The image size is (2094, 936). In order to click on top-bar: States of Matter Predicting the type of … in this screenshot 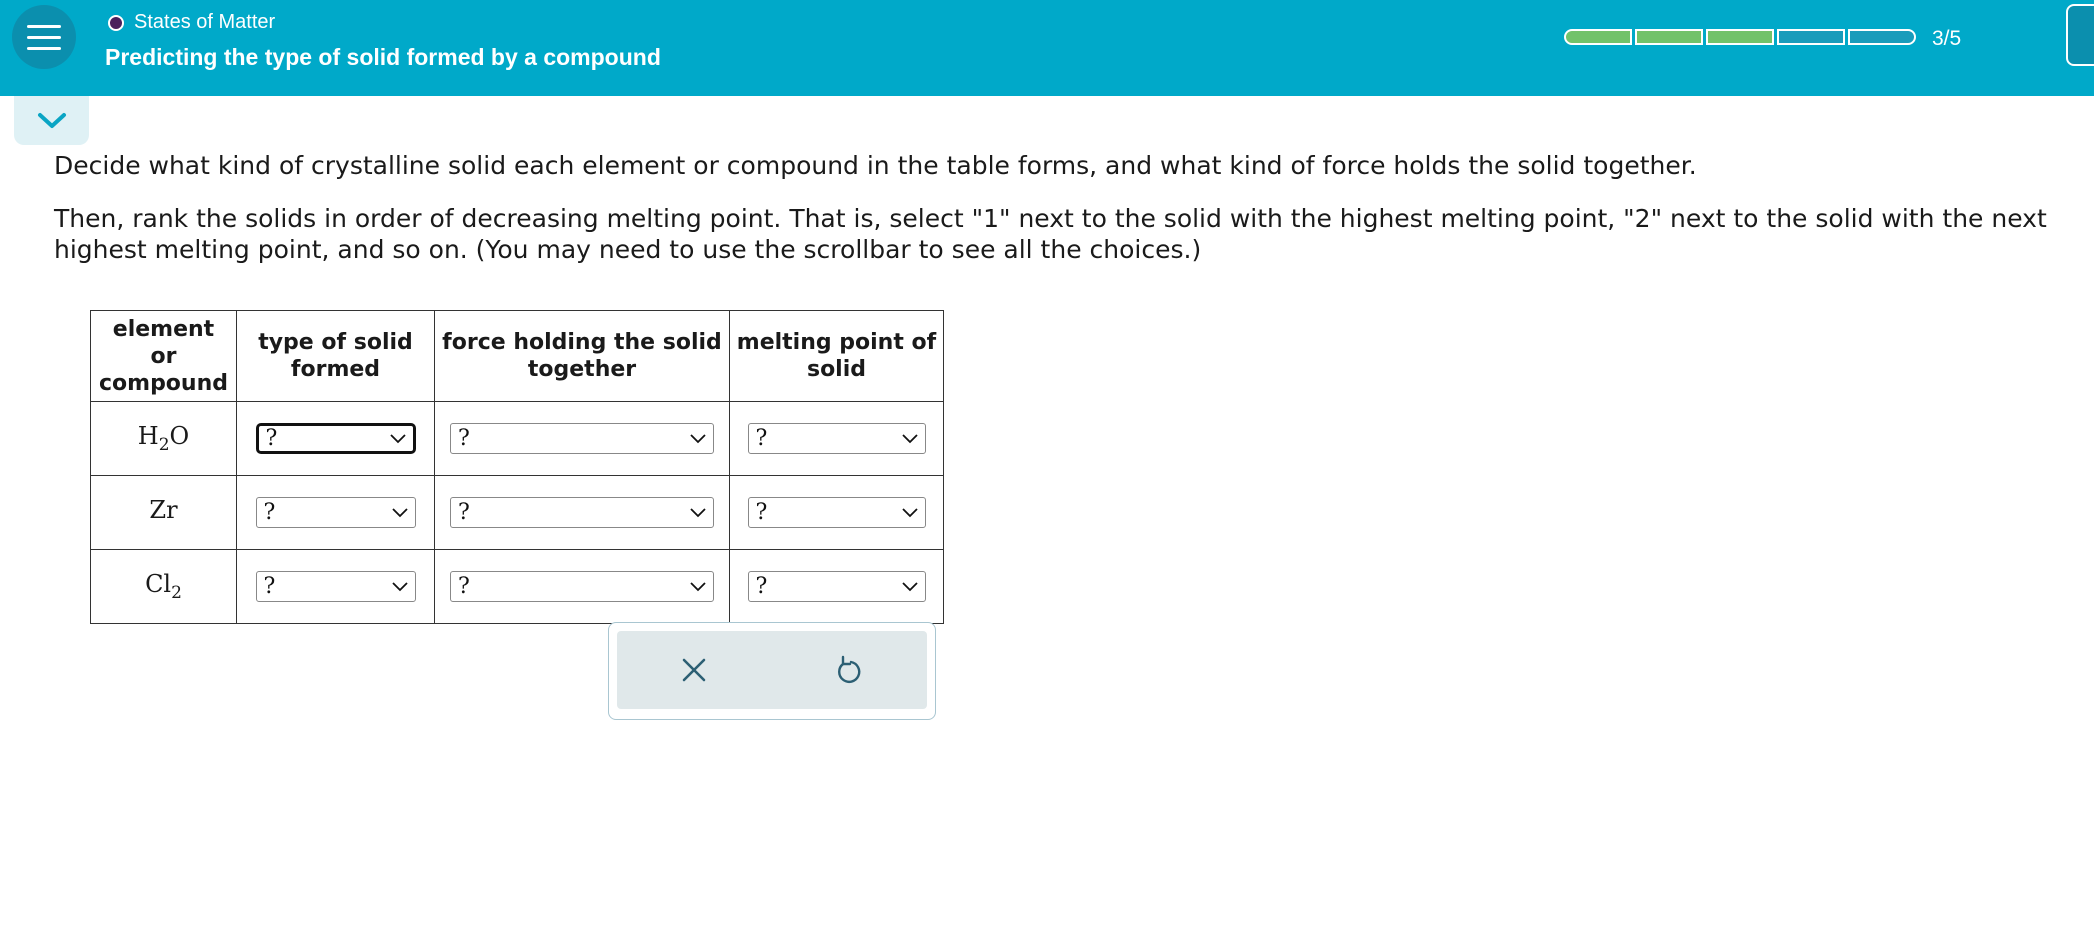, I will do `click(1047, 48)`.